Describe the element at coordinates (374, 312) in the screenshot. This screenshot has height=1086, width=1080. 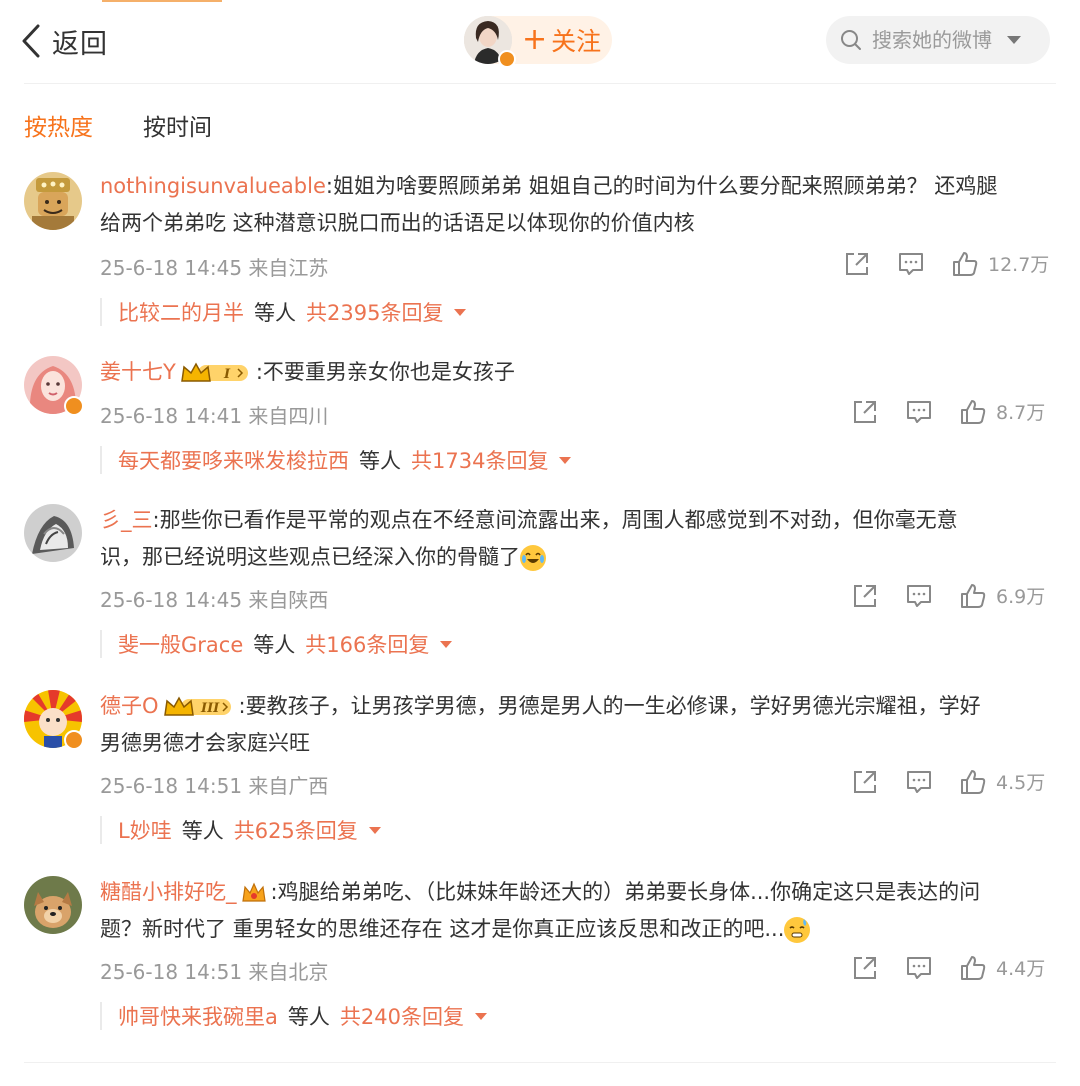
I see `reply-count: 共2395条回复` at that location.